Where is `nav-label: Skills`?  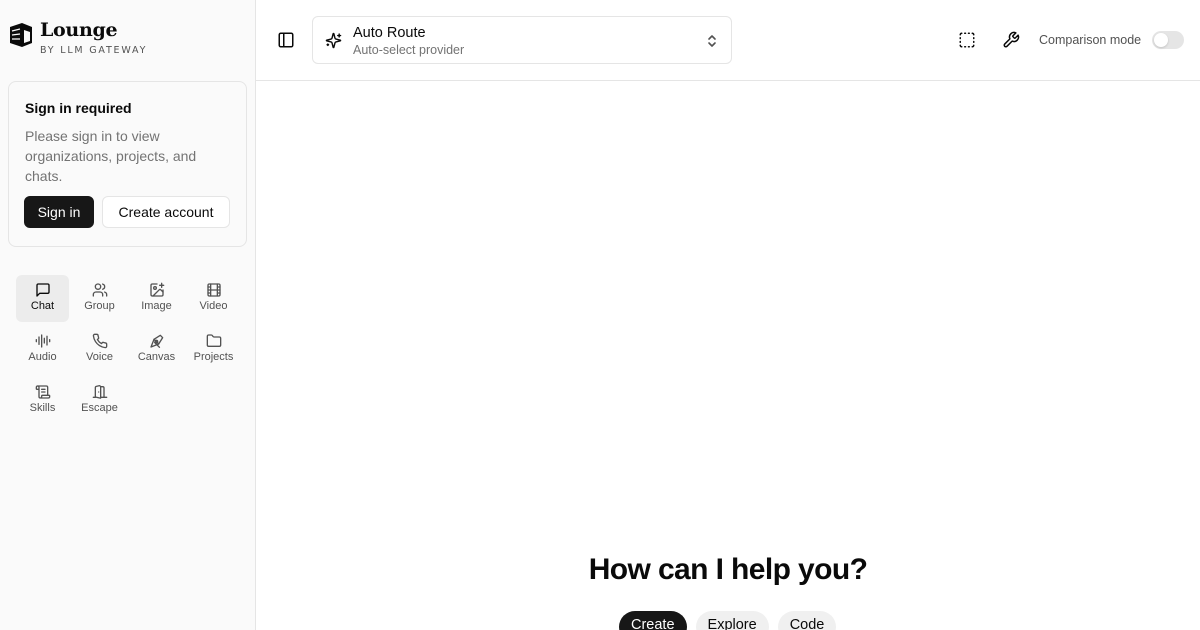 nav-label: Skills is located at coordinates (42, 408).